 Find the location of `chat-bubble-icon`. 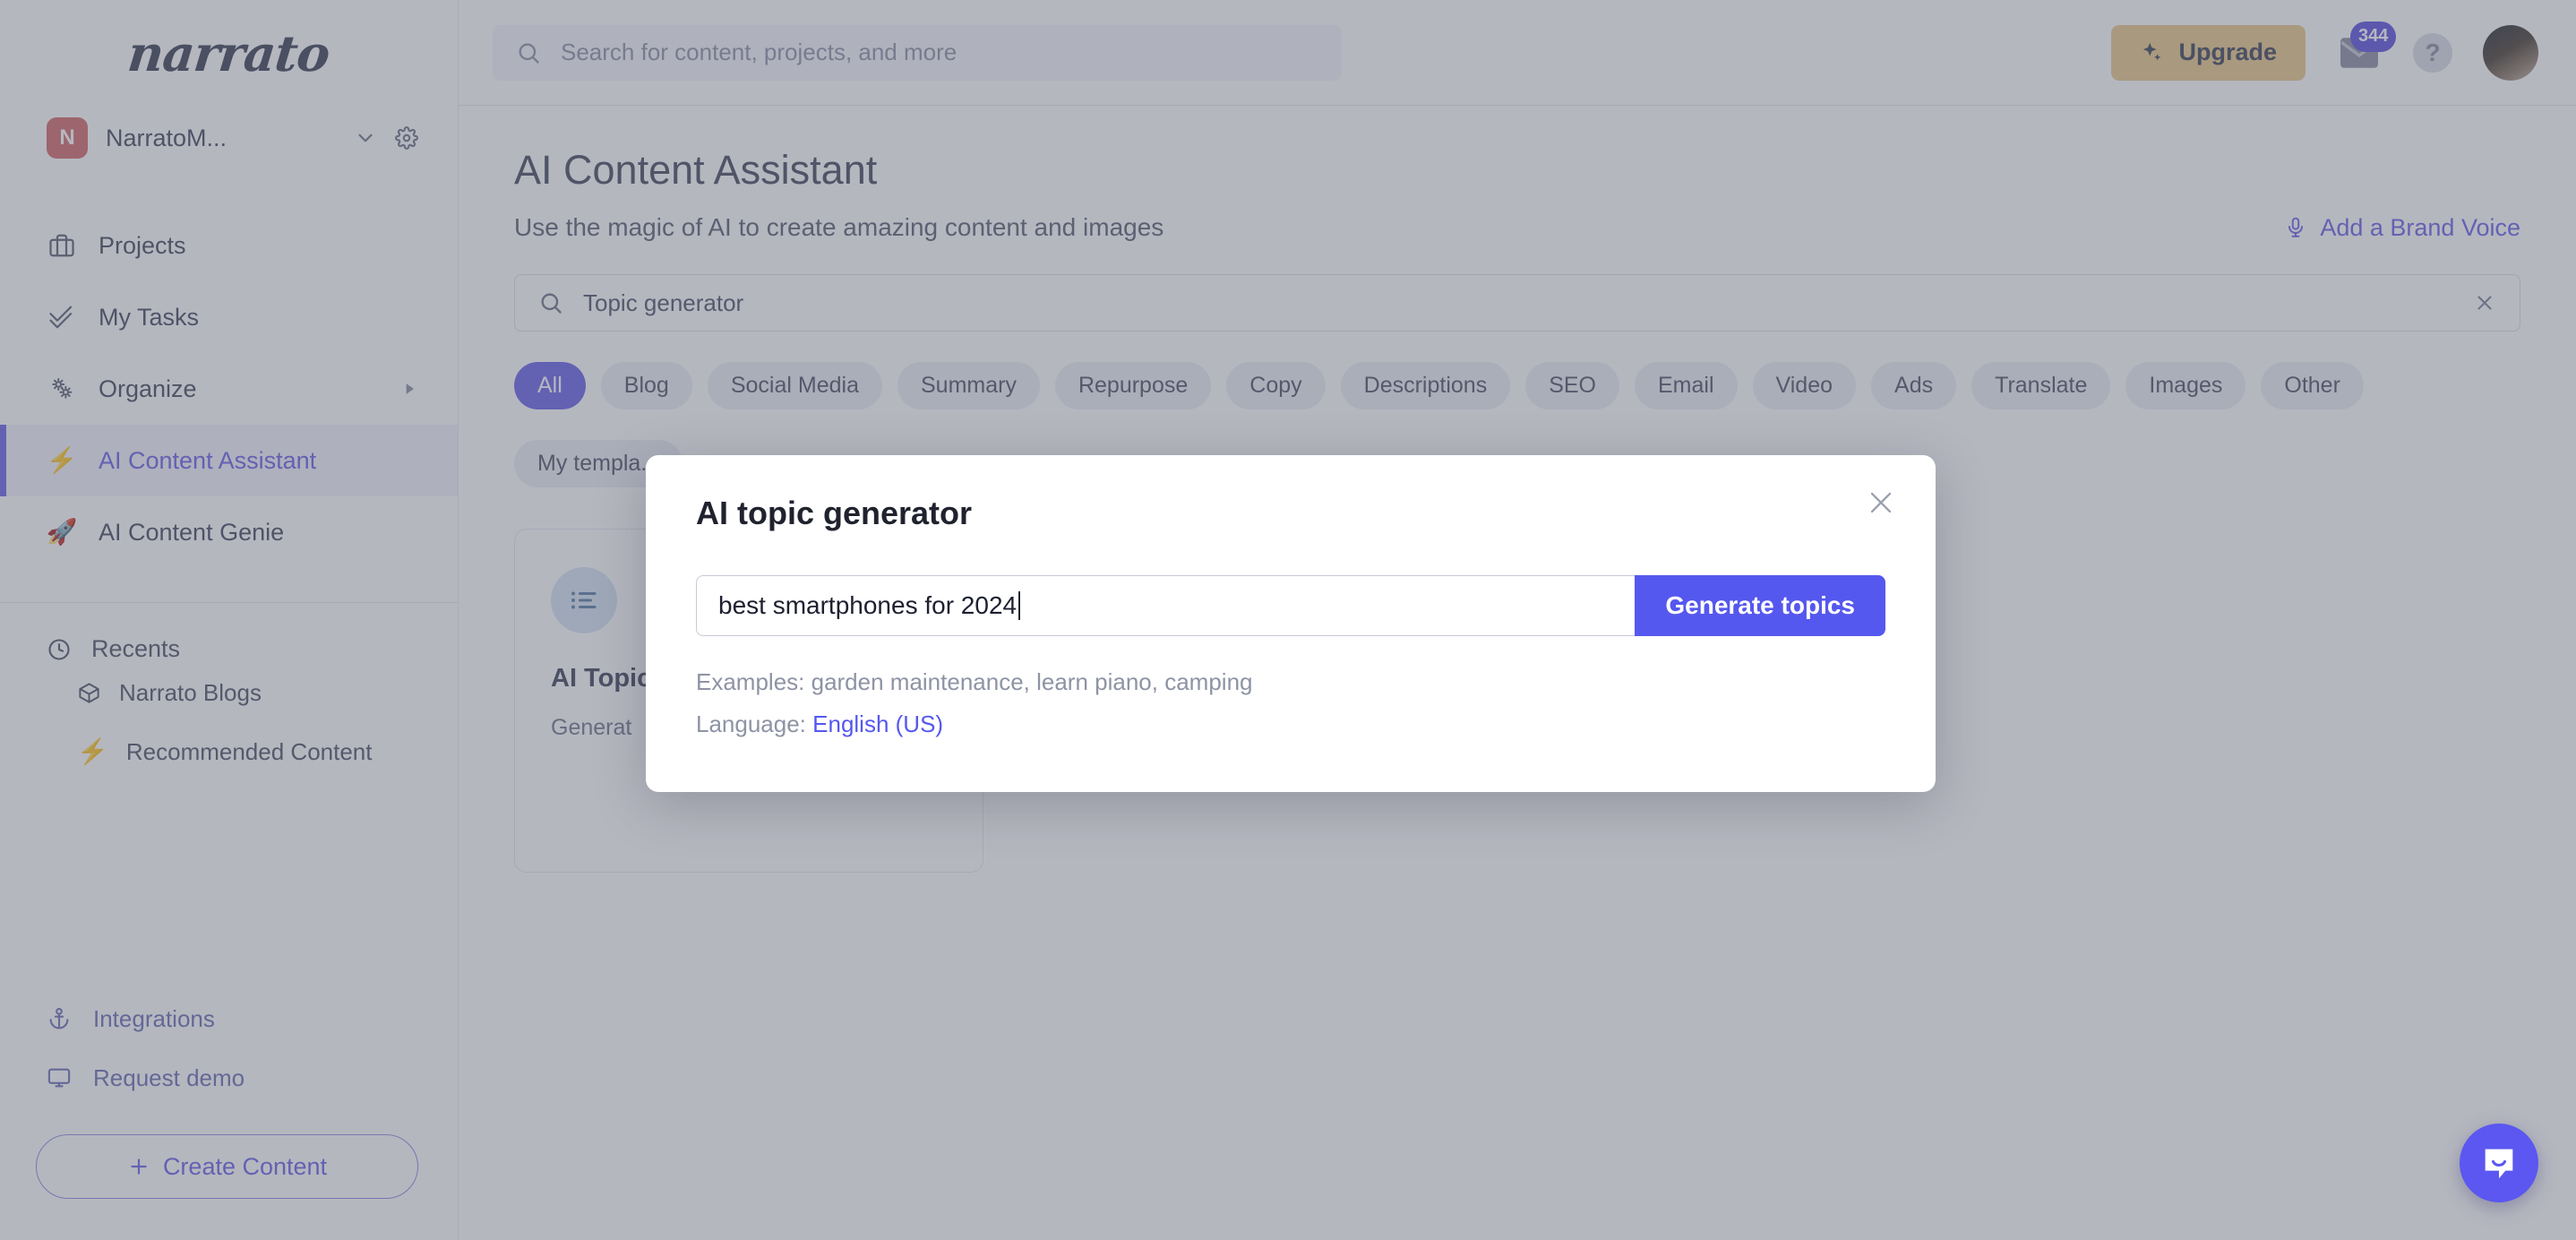

chat-bubble-icon is located at coordinates (2499, 1163).